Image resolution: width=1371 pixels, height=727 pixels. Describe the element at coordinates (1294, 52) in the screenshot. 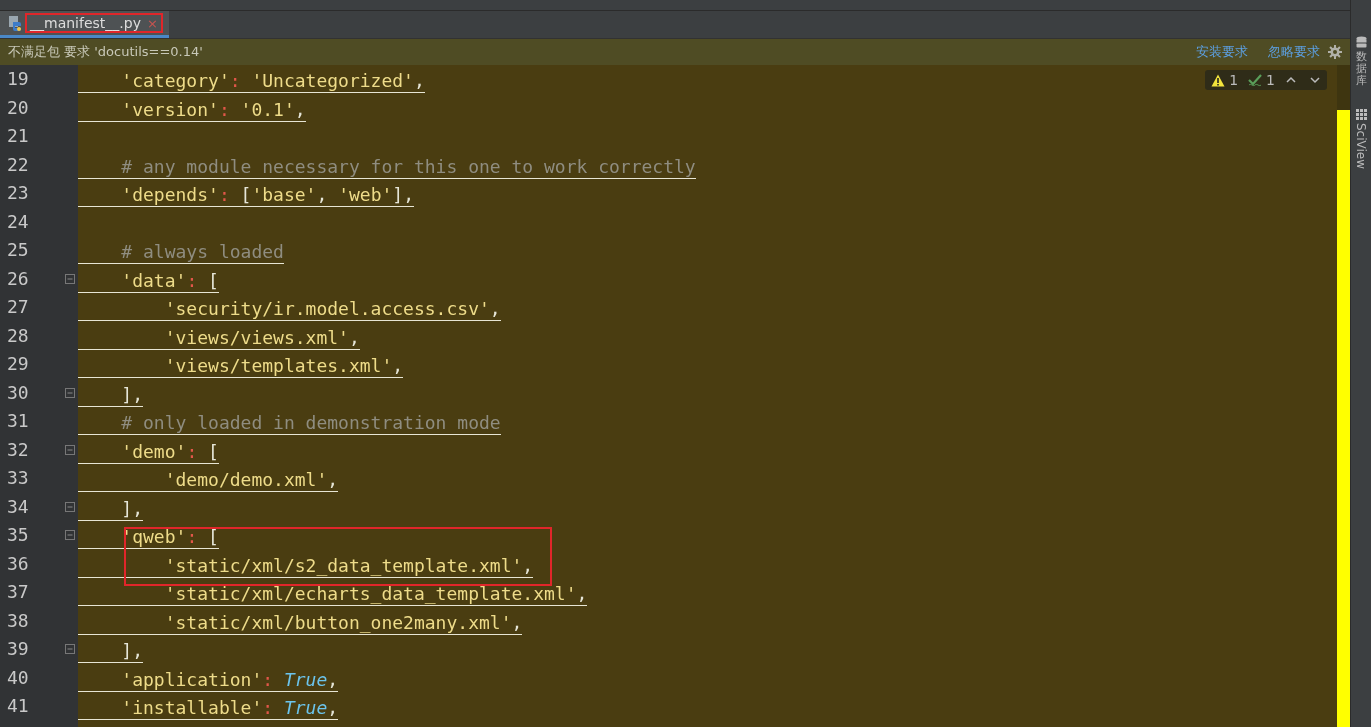

I see `notice-link: 忽略要求` at that location.